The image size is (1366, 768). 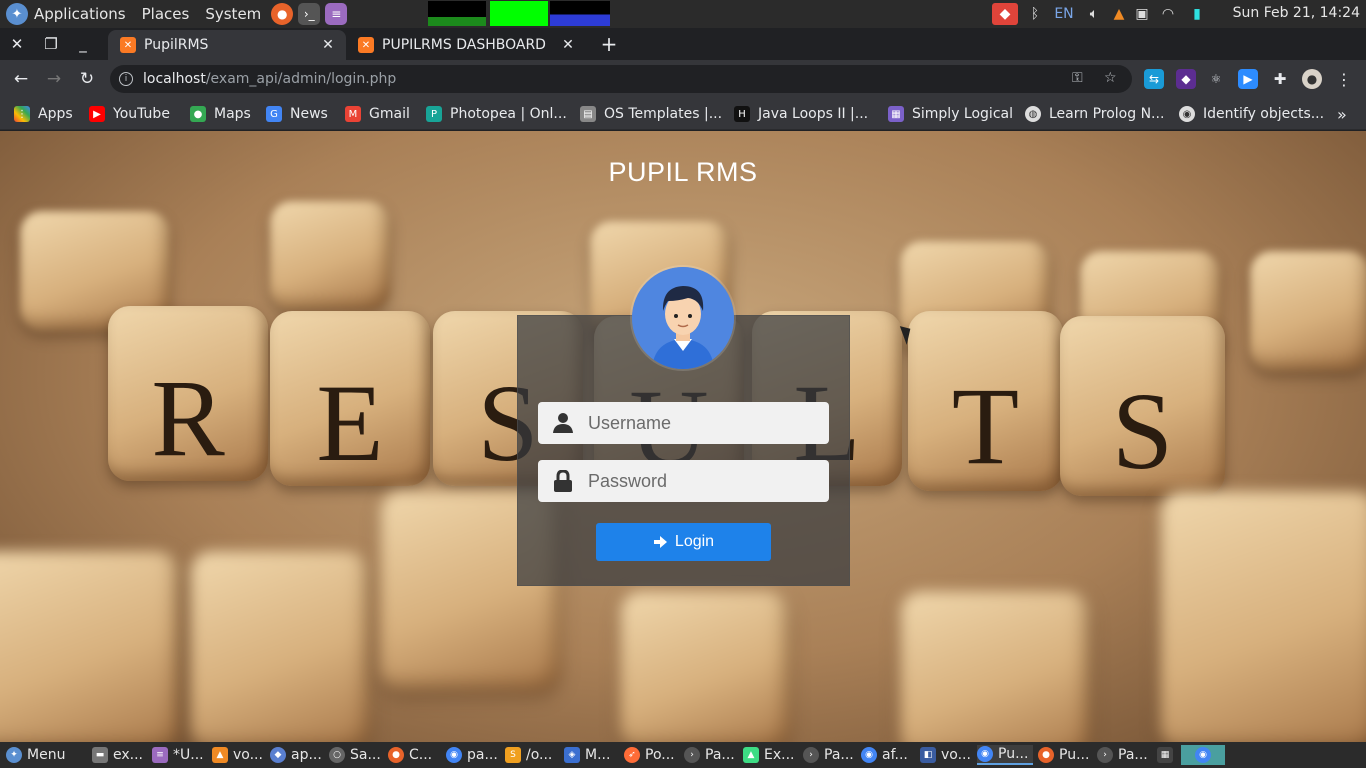 What do you see at coordinates (896, 114) in the screenshot?
I see `simply-logical-icon: ▦` at bounding box center [896, 114].